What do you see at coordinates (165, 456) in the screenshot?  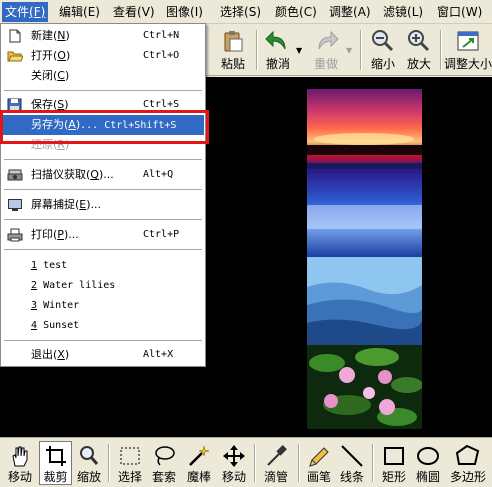 I see `lasso-icon` at bounding box center [165, 456].